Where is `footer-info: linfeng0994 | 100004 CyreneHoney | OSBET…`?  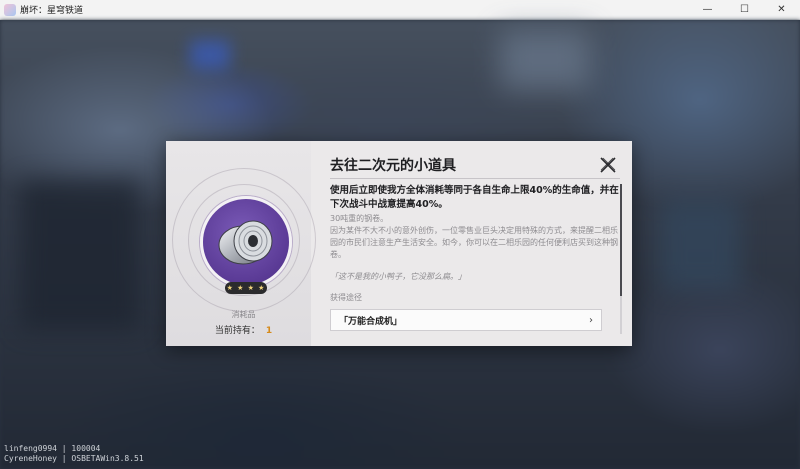
footer-info: linfeng0994 | 100004 CyreneHoney | OSBET… is located at coordinates (74, 454).